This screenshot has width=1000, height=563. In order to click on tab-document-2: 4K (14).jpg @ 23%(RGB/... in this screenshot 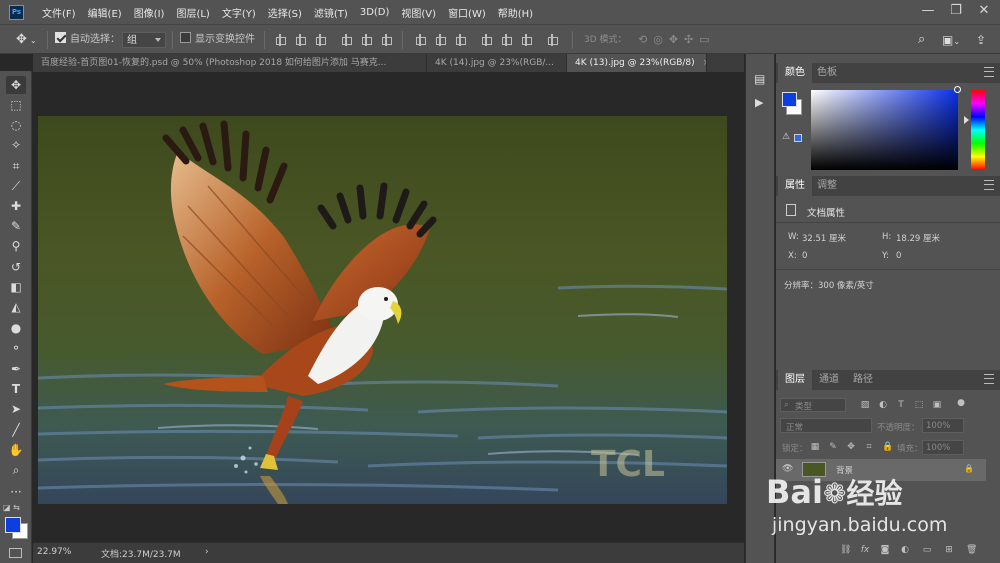, I will do `click(497, 63)`.